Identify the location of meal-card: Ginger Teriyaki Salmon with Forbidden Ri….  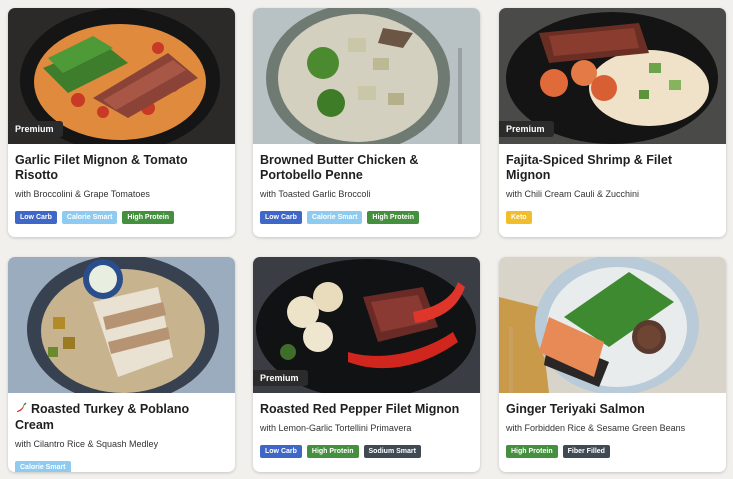
(612, 364).